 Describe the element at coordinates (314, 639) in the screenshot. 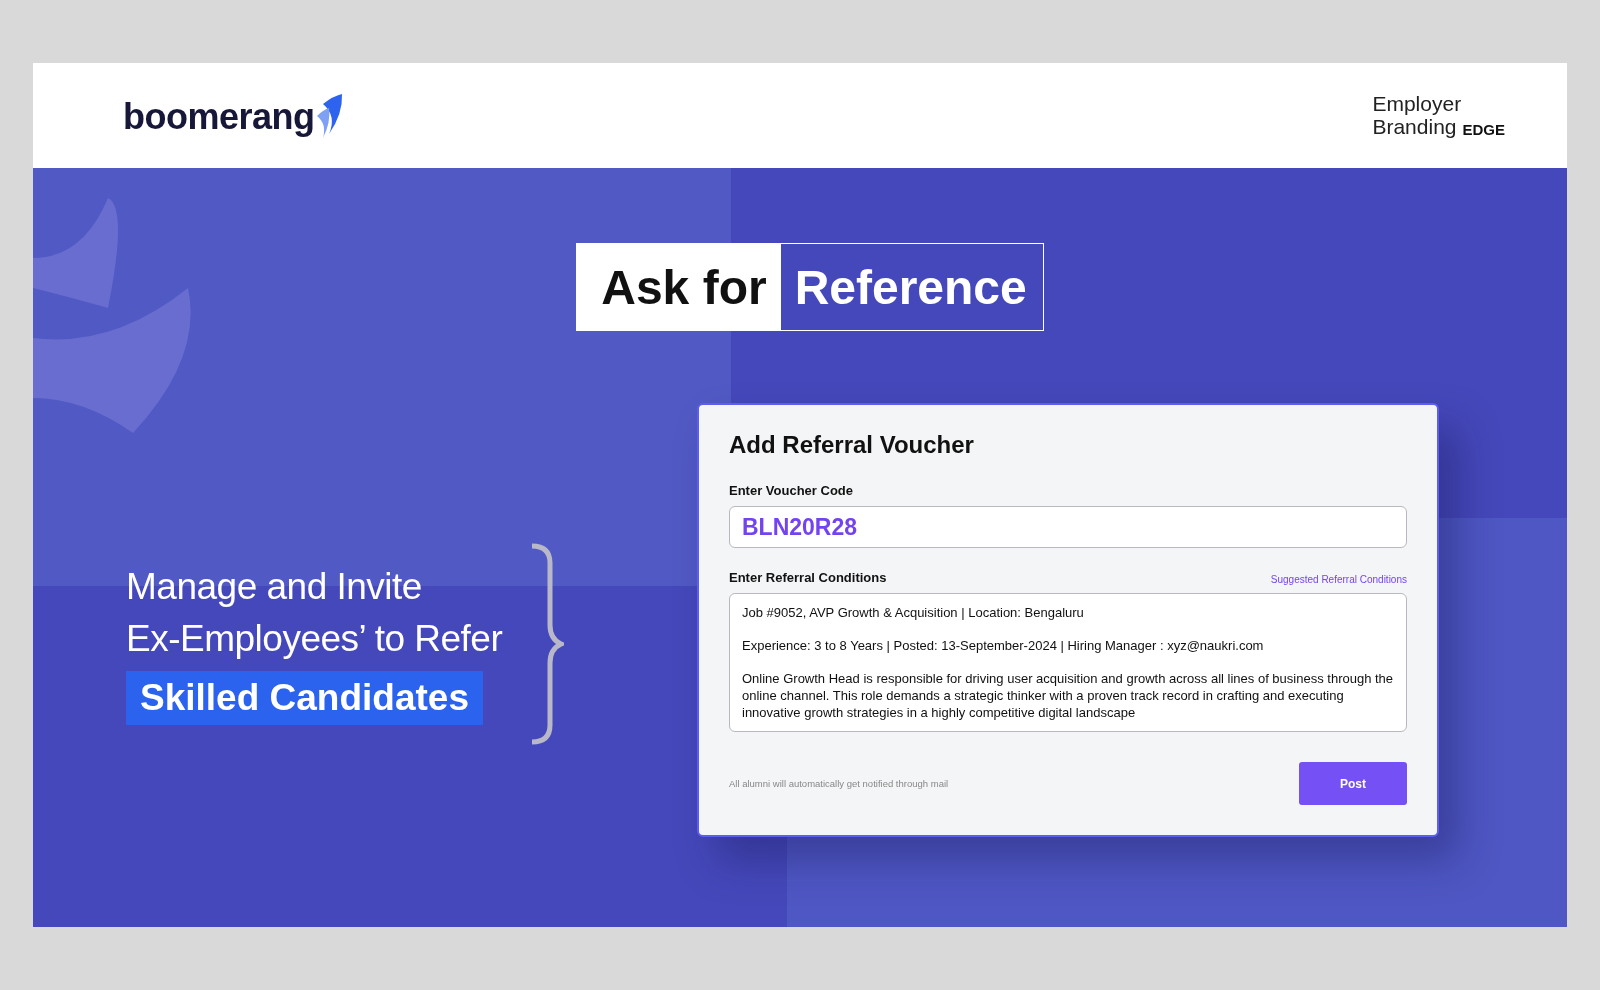

I see `tagline-text: Ex-Employees’ to Refer` at that location.